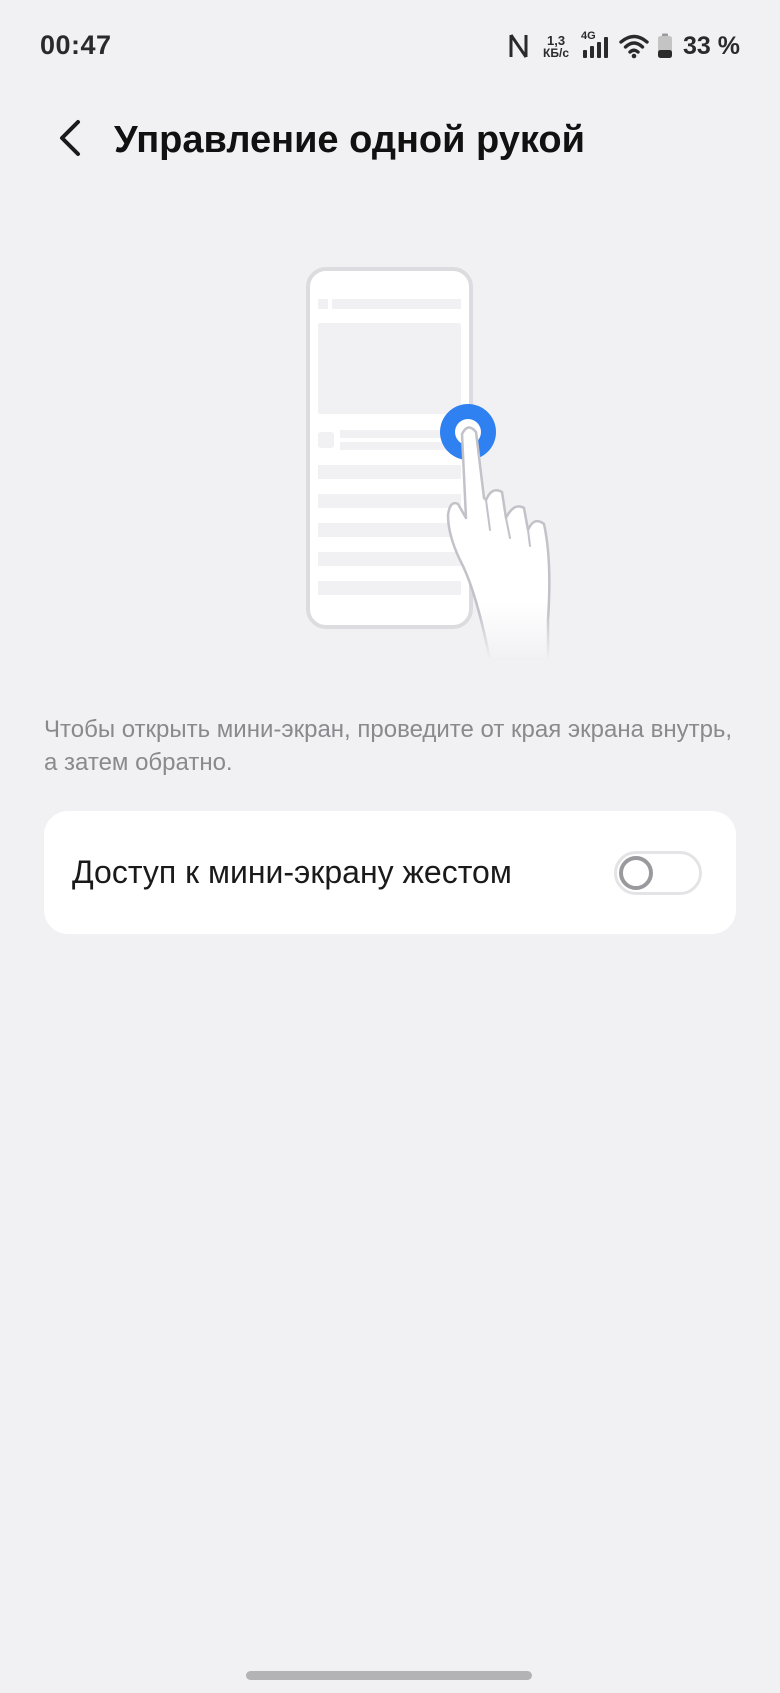 This screenshot has height=1693, width=780. What do you see at coordinates (292, 872) in the screenshot?
I see `setting-label: Доступ к мини-экрану жестом` at bounding box center [292, 872].